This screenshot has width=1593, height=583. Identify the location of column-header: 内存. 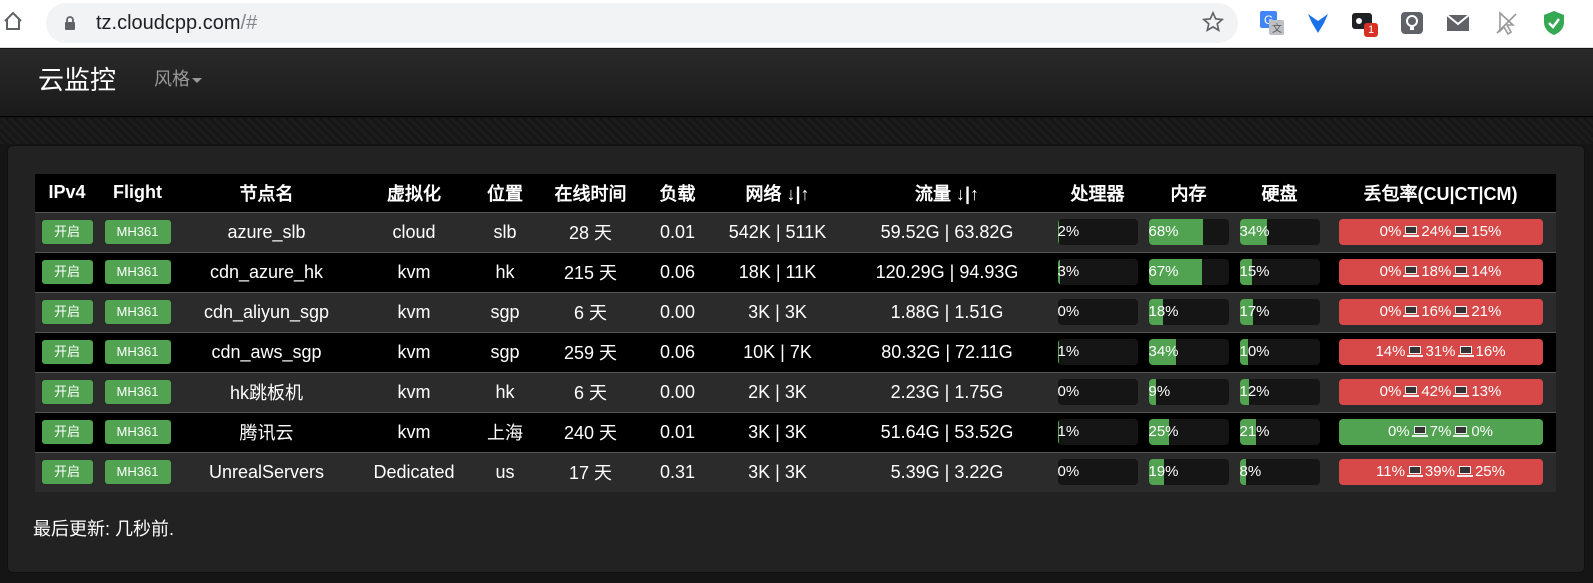
(1188, 193).